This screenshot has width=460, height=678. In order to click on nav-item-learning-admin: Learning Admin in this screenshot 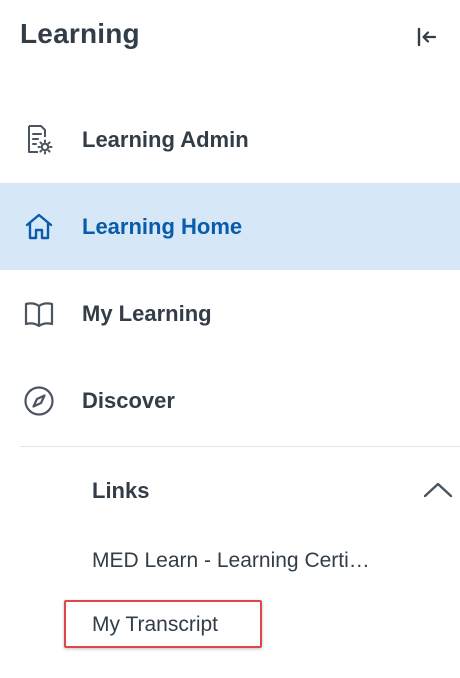, I will do `click(230, 139)`.